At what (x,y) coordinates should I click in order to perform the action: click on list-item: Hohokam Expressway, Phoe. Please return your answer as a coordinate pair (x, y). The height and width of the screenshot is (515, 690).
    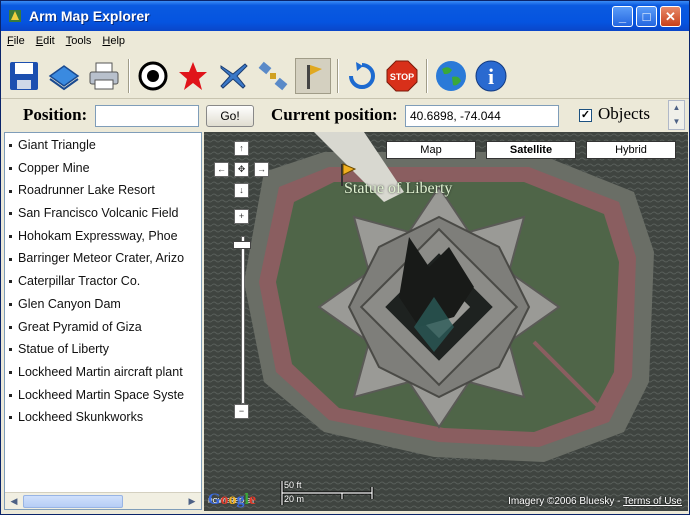
    Looking at the image, I should click on (103, 239).